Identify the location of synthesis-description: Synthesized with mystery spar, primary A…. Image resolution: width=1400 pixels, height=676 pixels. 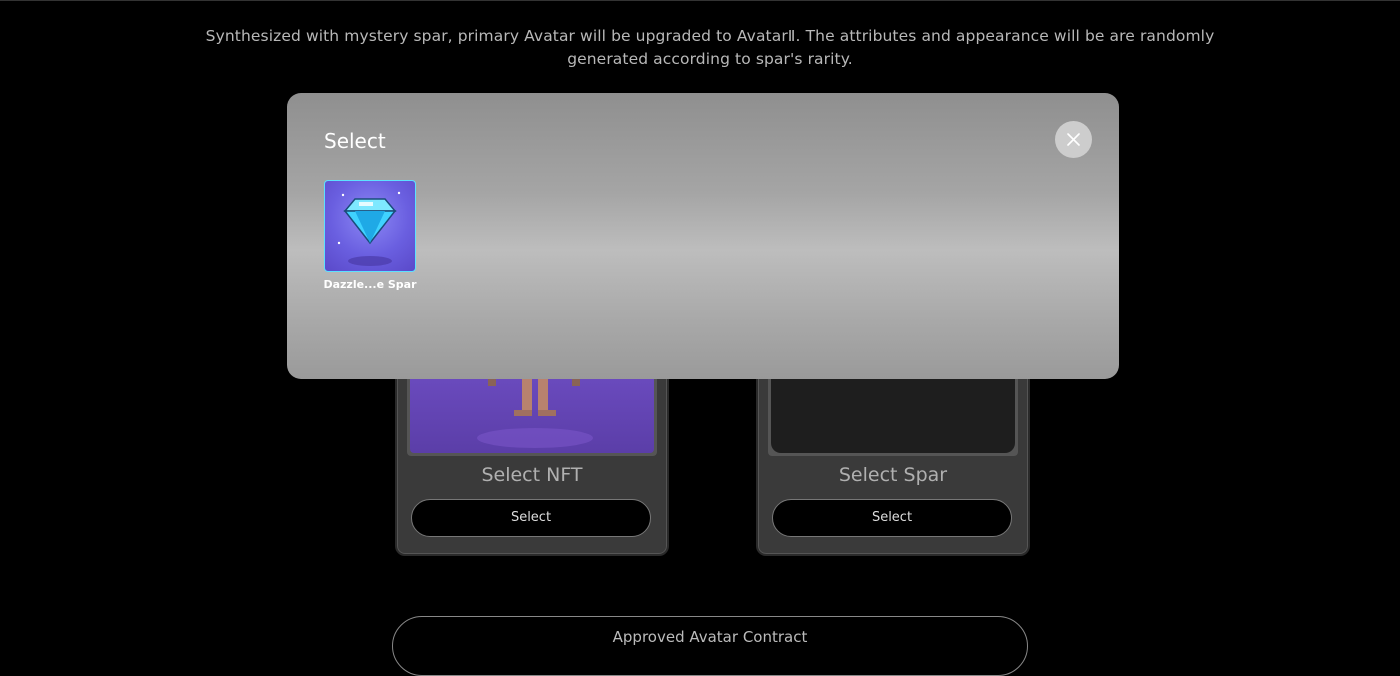
(710, 47).